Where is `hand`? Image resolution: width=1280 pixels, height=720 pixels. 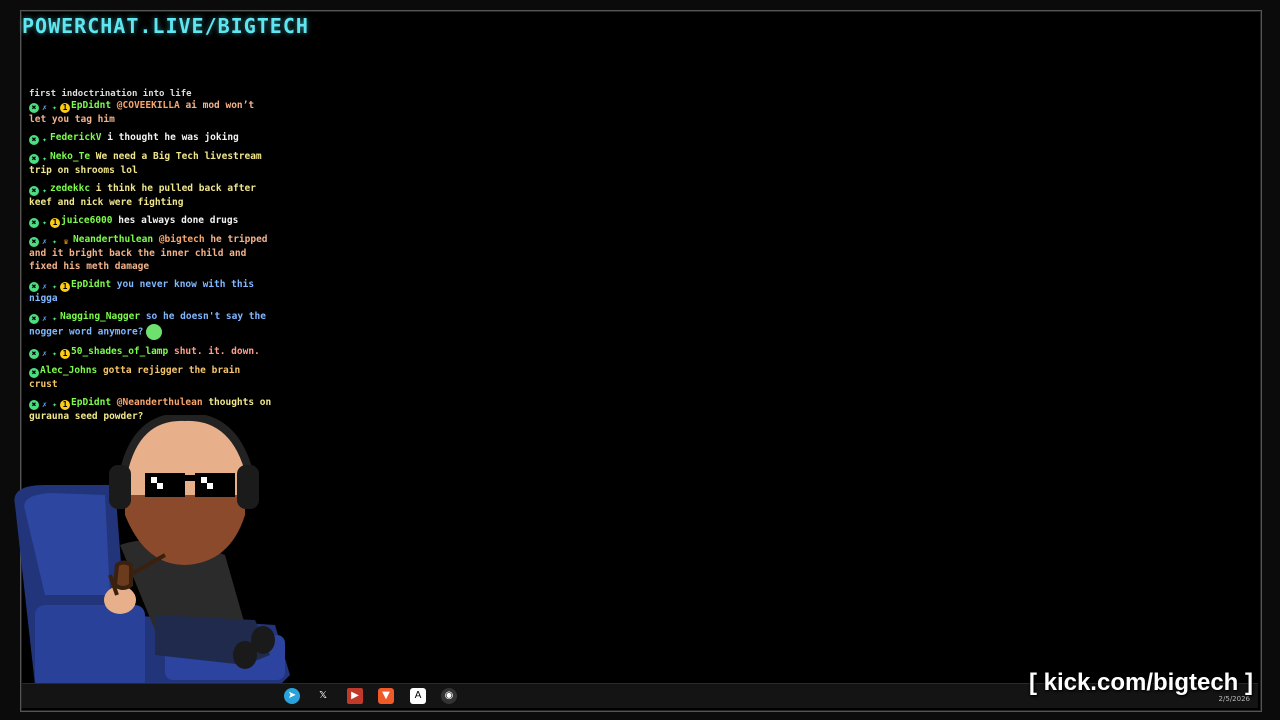 hand is located at coordinates (120, 600).